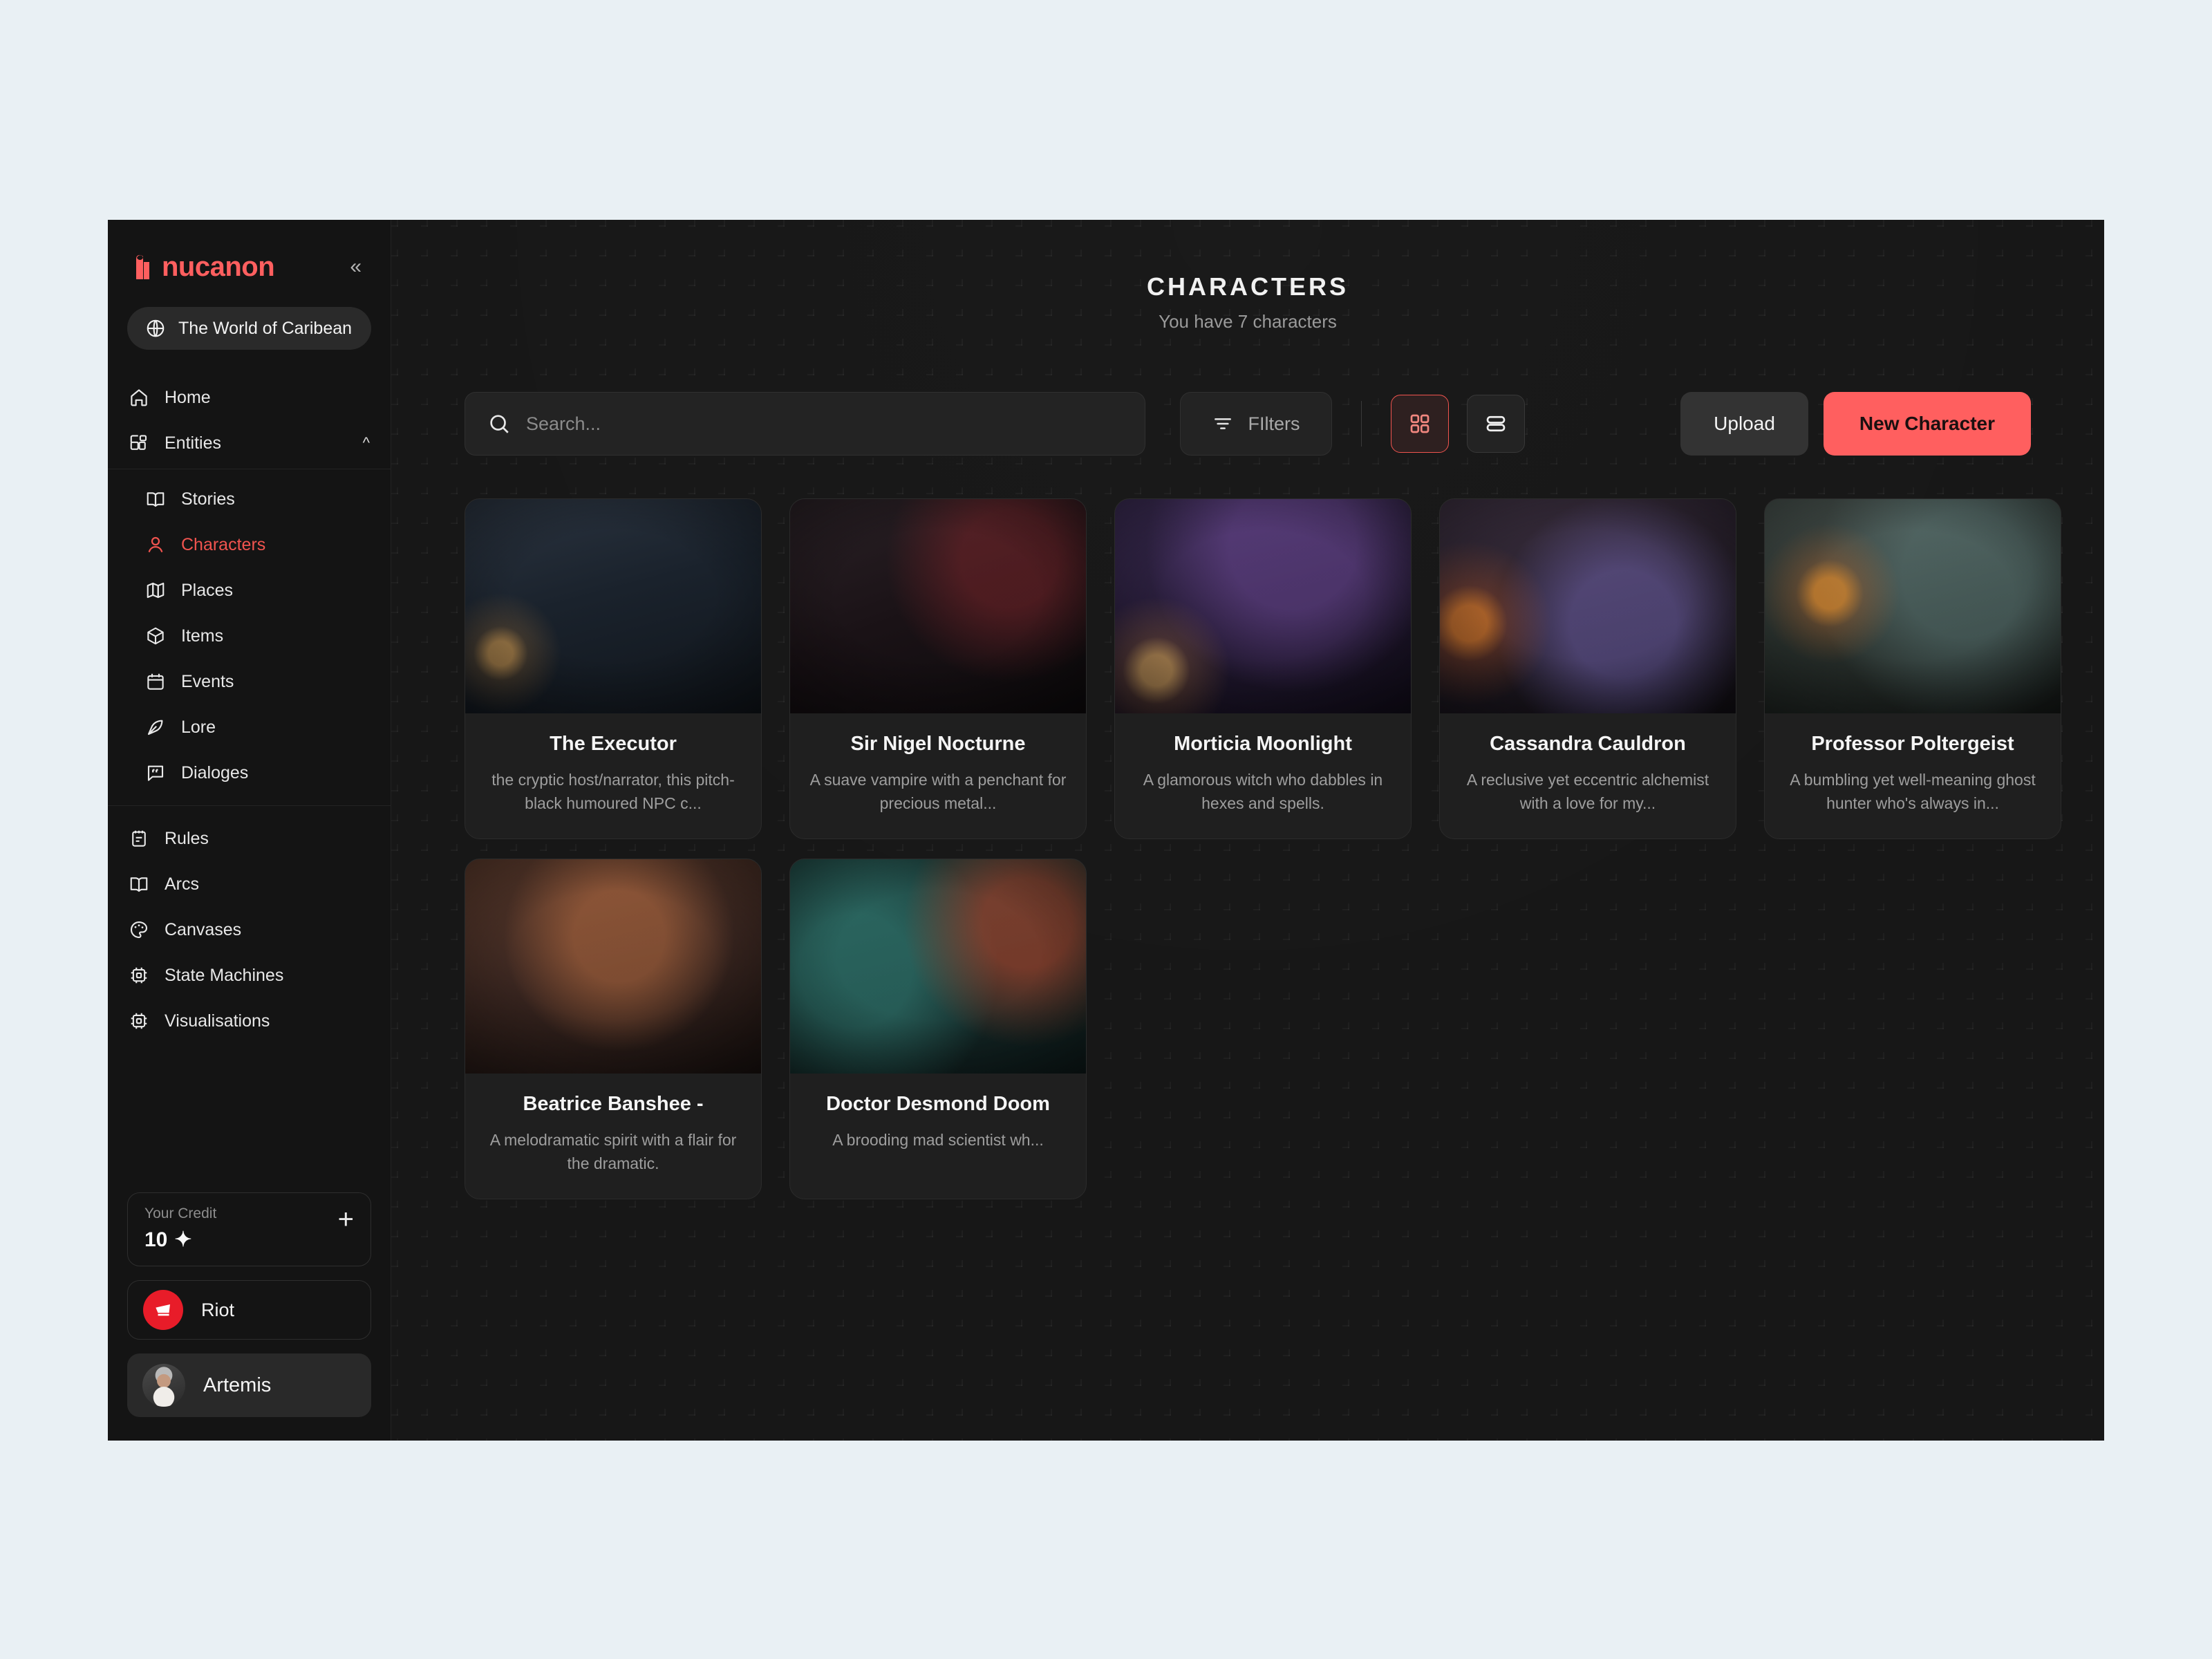 Image resolution: width=2212 pixels, height=1659 pixels. What do you see at coordinates (249, 1229) in the screenshot?
I see `credit-card: Your Credit 10 ✦ +` at bounding box center [249, 1229].